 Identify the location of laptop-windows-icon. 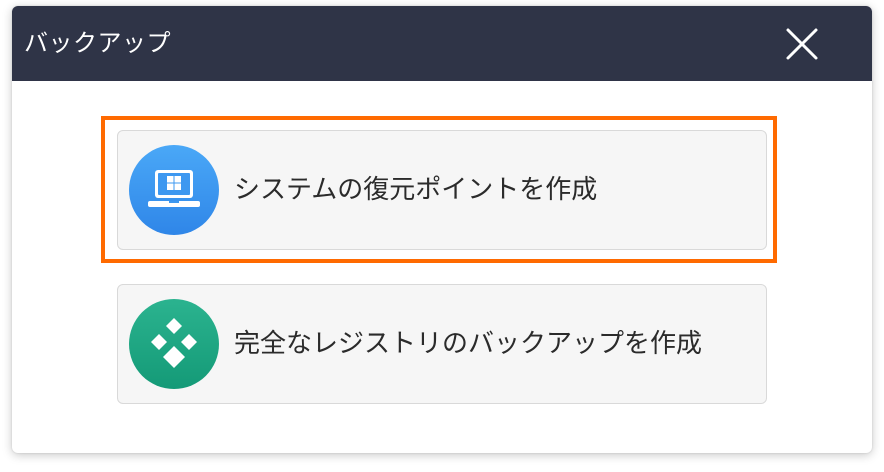
(174, 190).